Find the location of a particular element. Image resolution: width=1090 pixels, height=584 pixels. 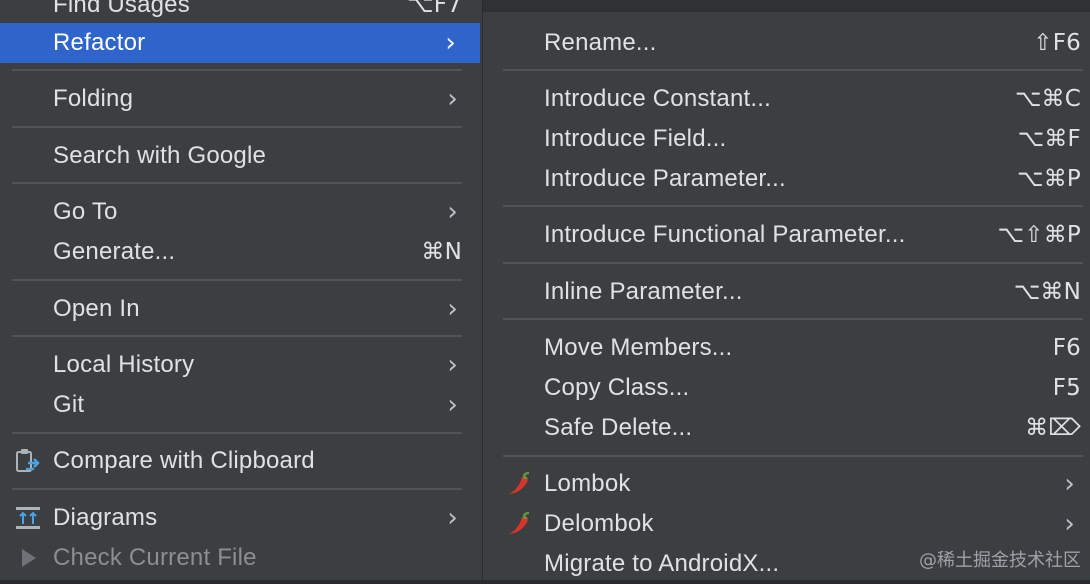

menu-item-local-history: Local History › is located at coordinates (241, 365).